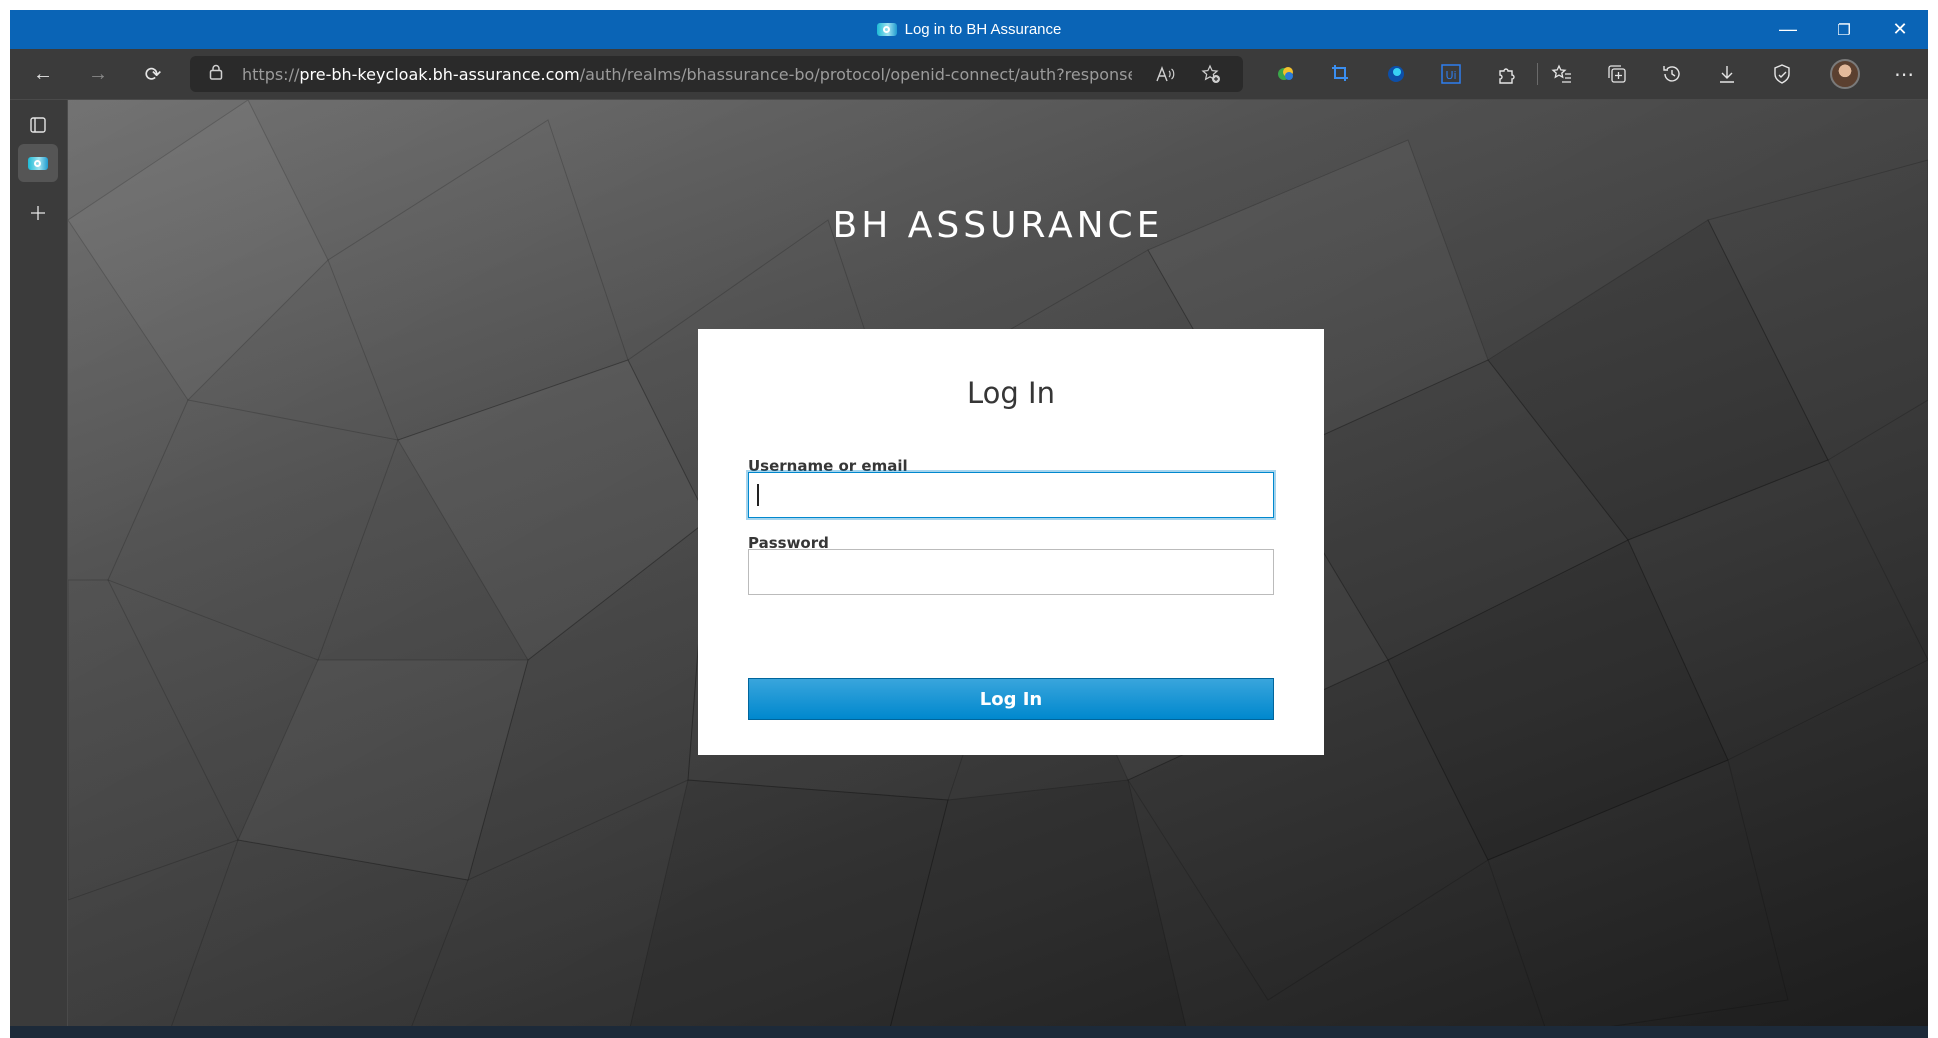 This screenshot has width=1938, height=1038. I want to click on extension-colorful-icon, so click(1286, 74).